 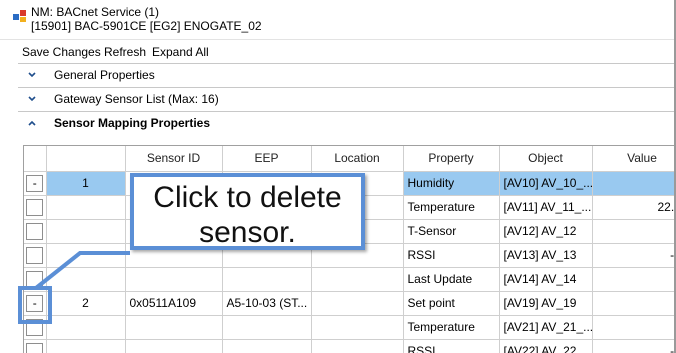 What do you see at coordinates (247, 215) in the screenshot?
I see `callout-text: Click to delete sensor.` at bounding box center [247, 215].